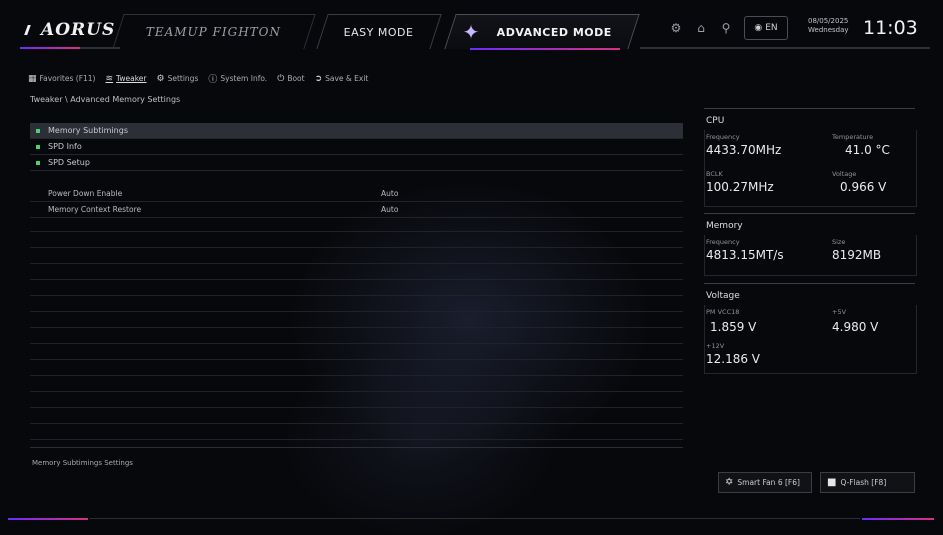  What do you see at coordinates (723, 312) in the screenshot?
I see `pm-vcc18-label: PM VCC18` at bounding box center [723, 312].